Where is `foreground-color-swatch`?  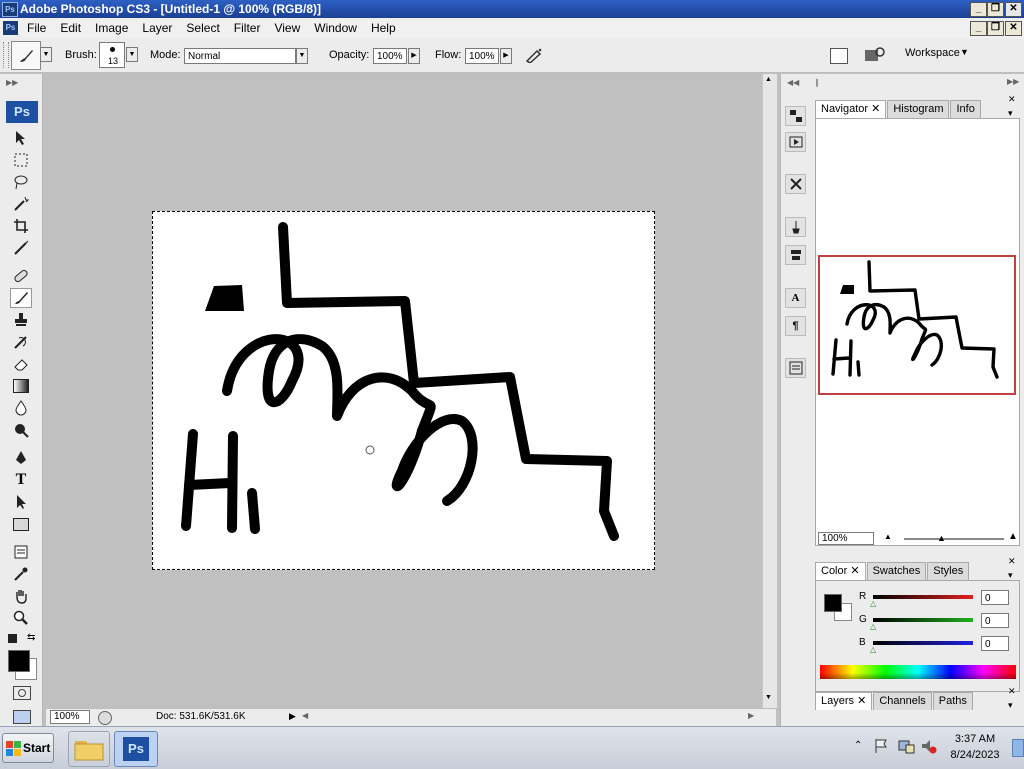 foreground-color-swatch is located at coordinates (19, 661).